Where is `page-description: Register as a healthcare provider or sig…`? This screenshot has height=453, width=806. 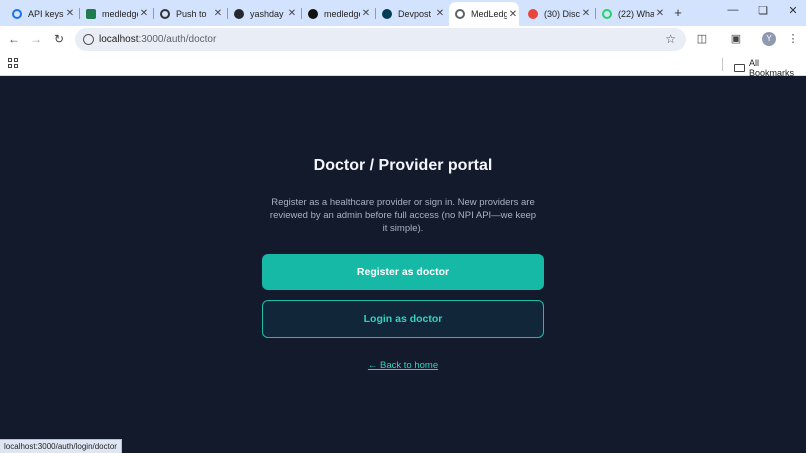 page-description: Register as a healthcare provider or sig… is located at coordinates (403, 215).